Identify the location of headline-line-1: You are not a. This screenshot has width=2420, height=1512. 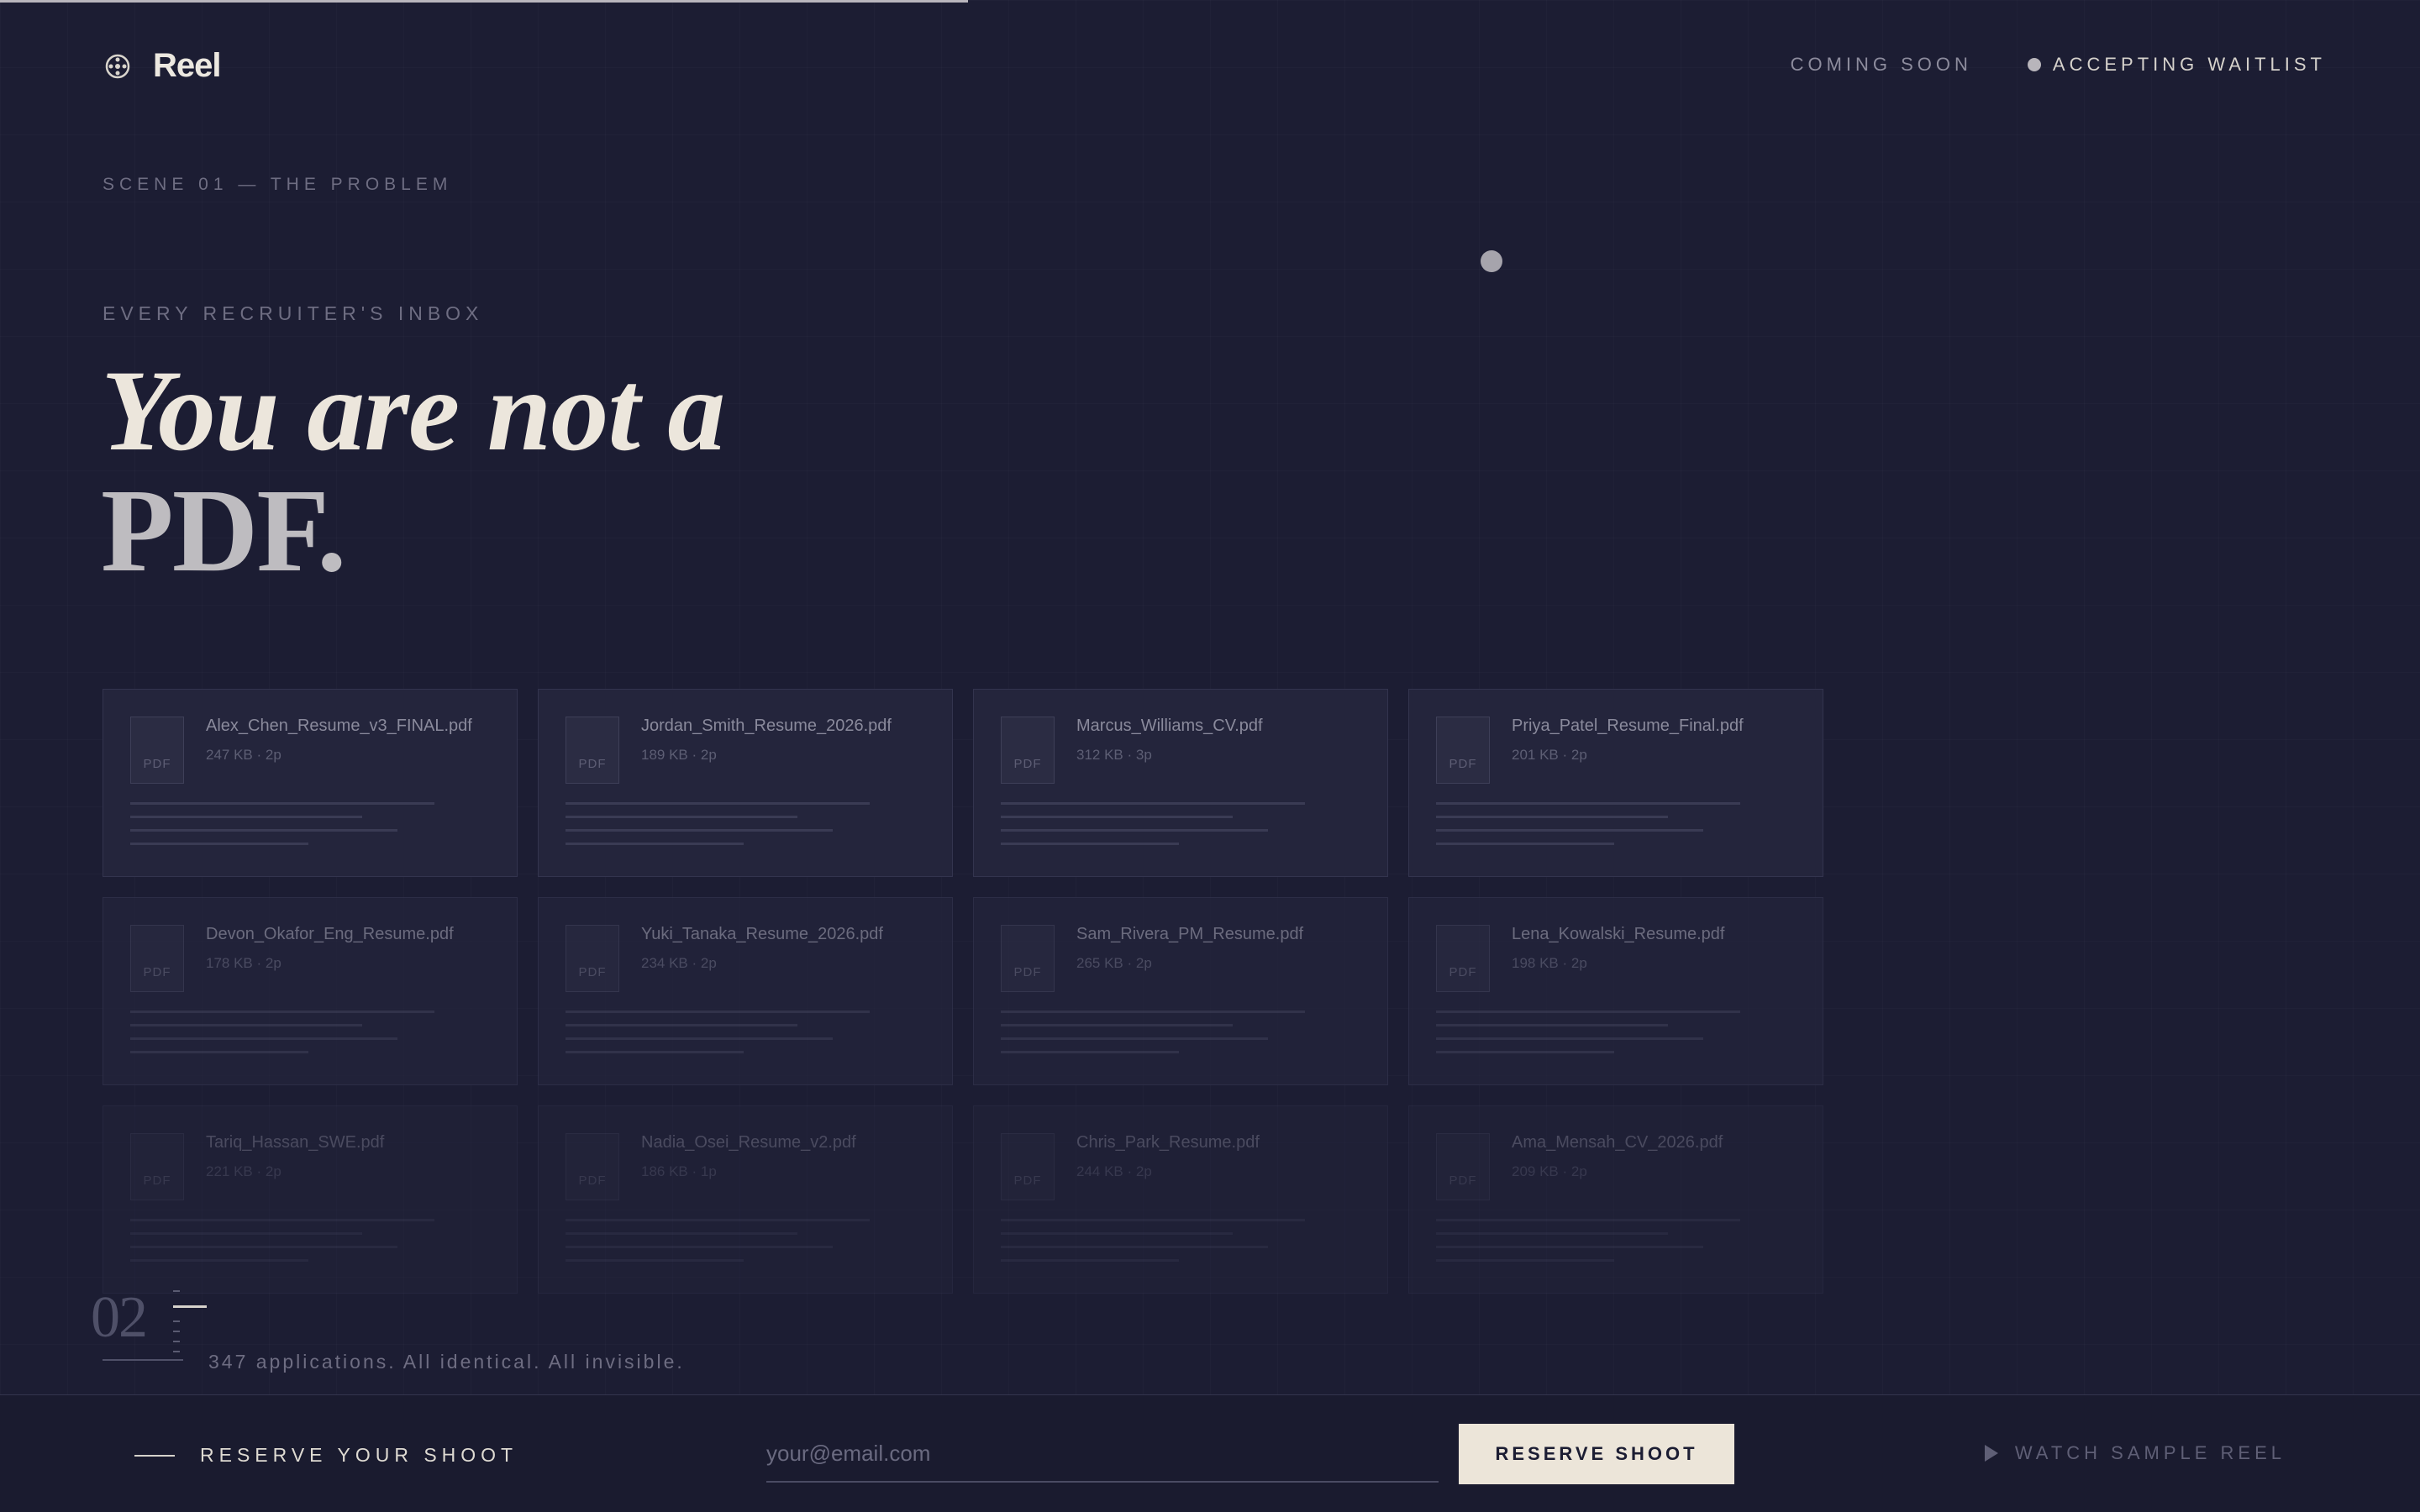
(413, 410).